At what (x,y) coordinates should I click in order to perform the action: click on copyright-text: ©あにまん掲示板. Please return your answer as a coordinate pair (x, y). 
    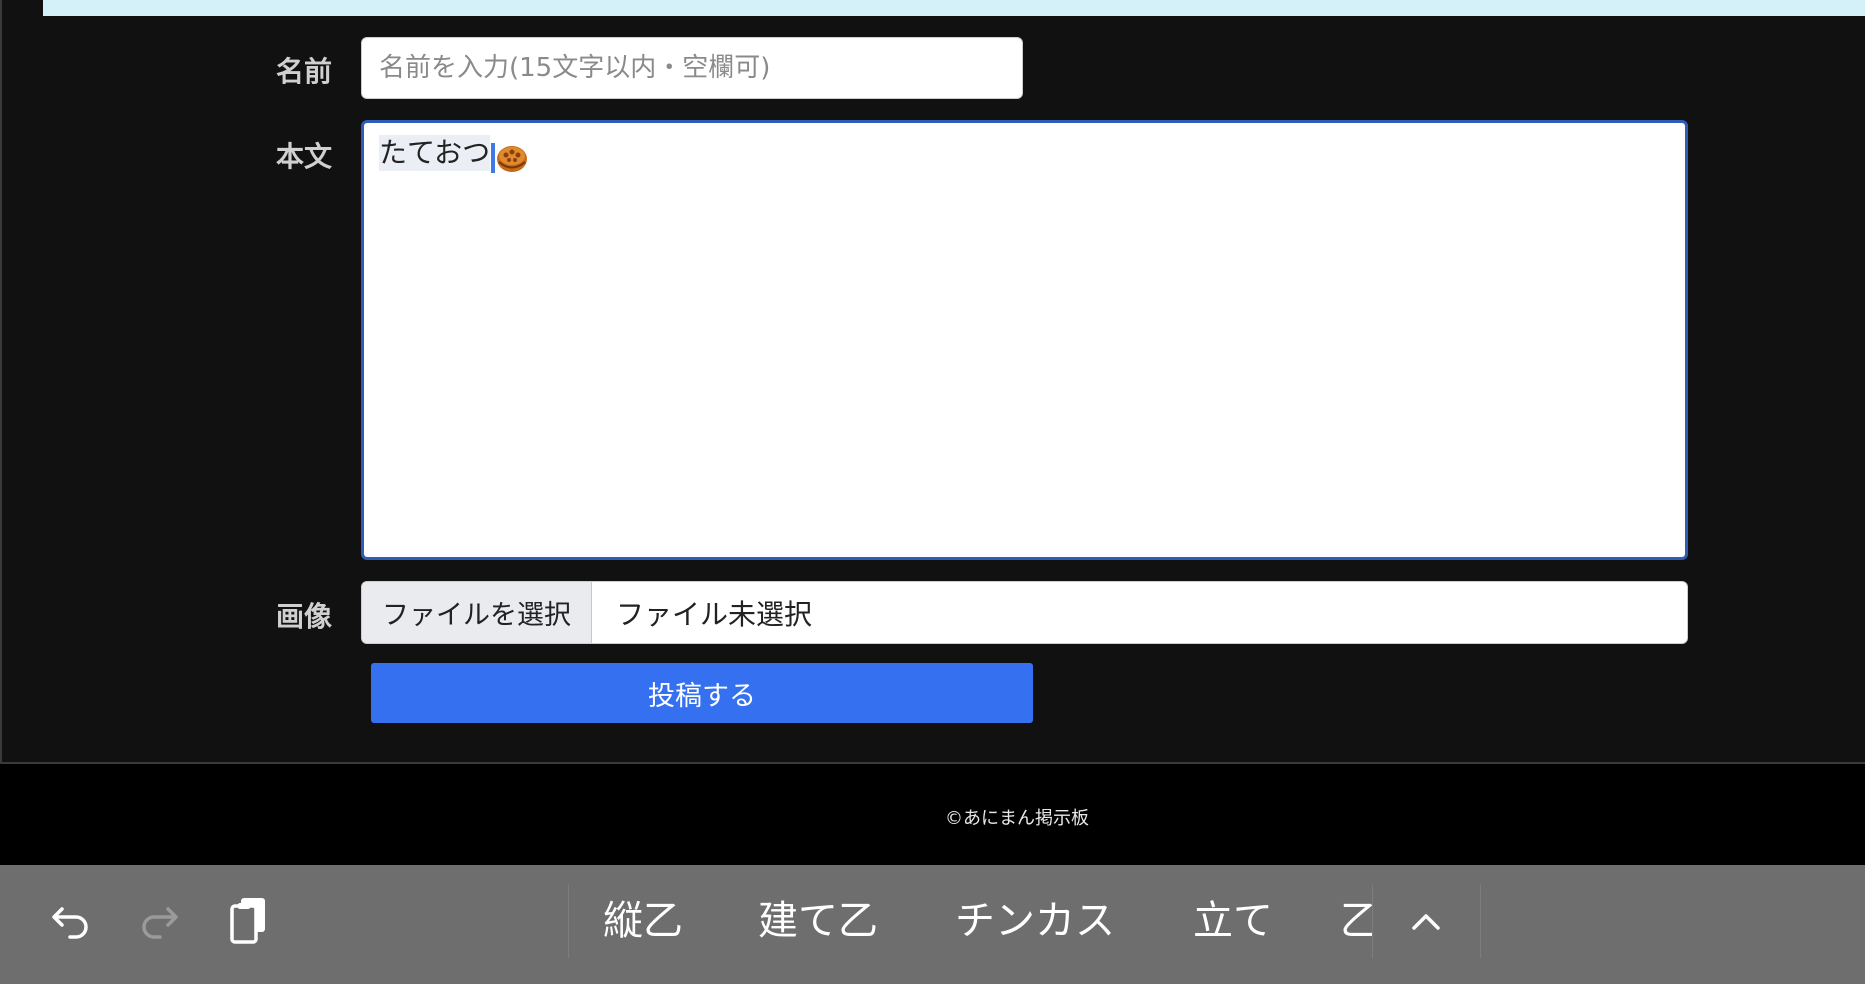
    Looking at the image, I should click on (1017, 818).